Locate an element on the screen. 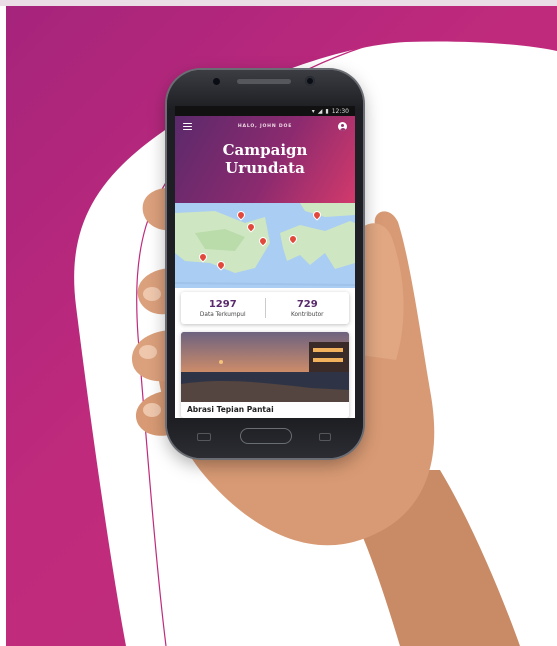 Image resolution: width=557 pixels, height=646 pixels. page-title: Campaign Urundata is located at coordinates (265, 159).